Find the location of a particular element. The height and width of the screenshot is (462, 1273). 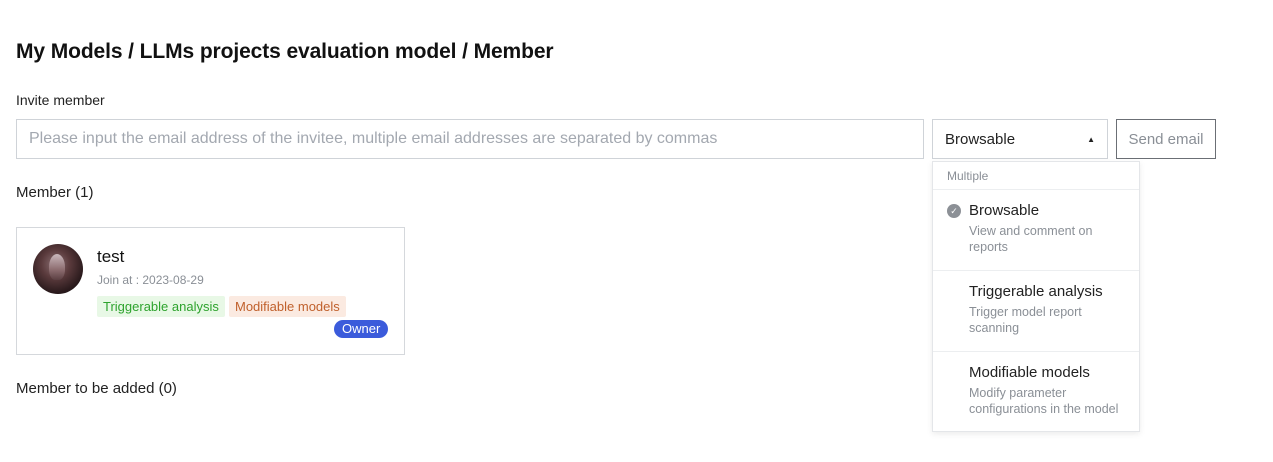

permission-select-value: Browsable is located at coordinates (980, 139).